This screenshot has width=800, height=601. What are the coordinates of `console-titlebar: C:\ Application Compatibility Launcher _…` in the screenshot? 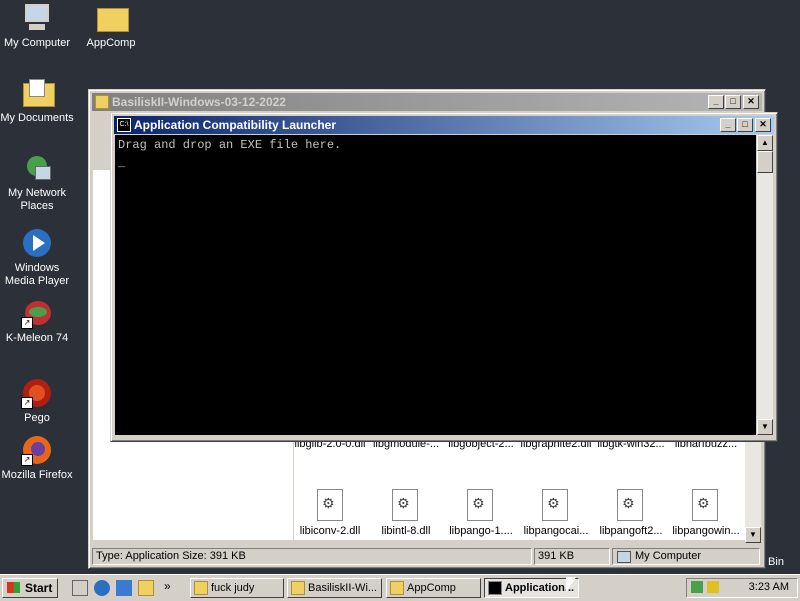 It's located at (444, 125).